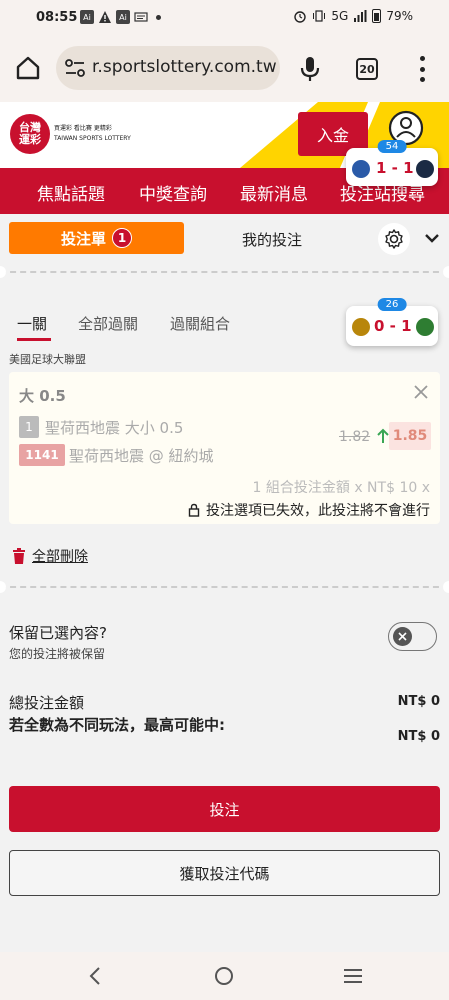 The image size is (449, 1000). I want to click on status-right: 5G 79%, so click(353, 16).